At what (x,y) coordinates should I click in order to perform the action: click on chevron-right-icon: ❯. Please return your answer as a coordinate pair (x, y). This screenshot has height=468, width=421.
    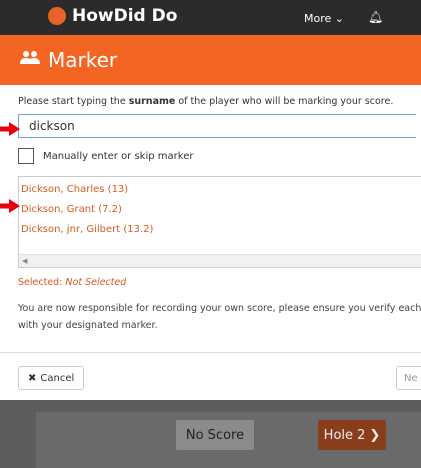
    Looking at the image, I should click on (375, 435).